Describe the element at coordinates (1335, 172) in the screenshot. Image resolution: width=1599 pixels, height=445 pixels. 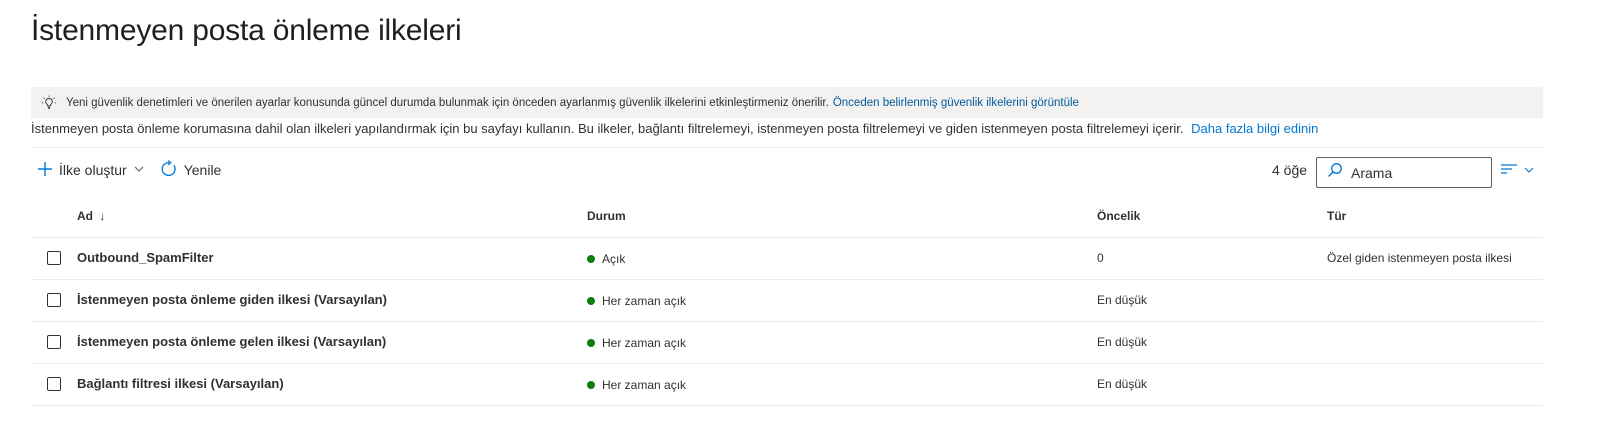
I see `search-icon` at that location.